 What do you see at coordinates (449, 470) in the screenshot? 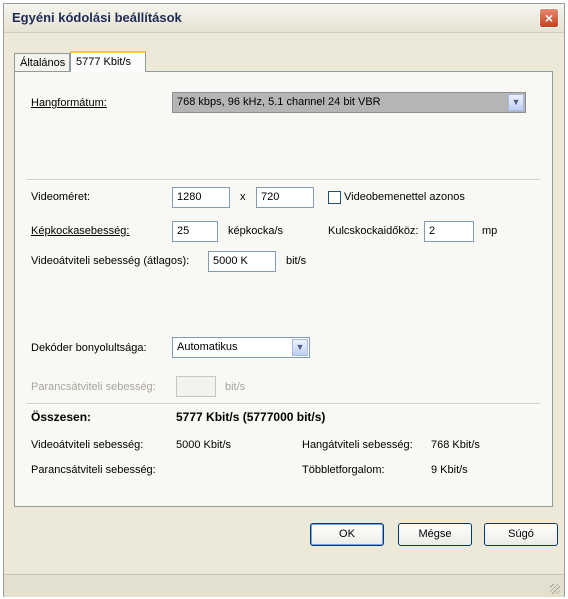
I see `summary-overhead-value: 9 Kbit/s` at bounding box center [449, 470].